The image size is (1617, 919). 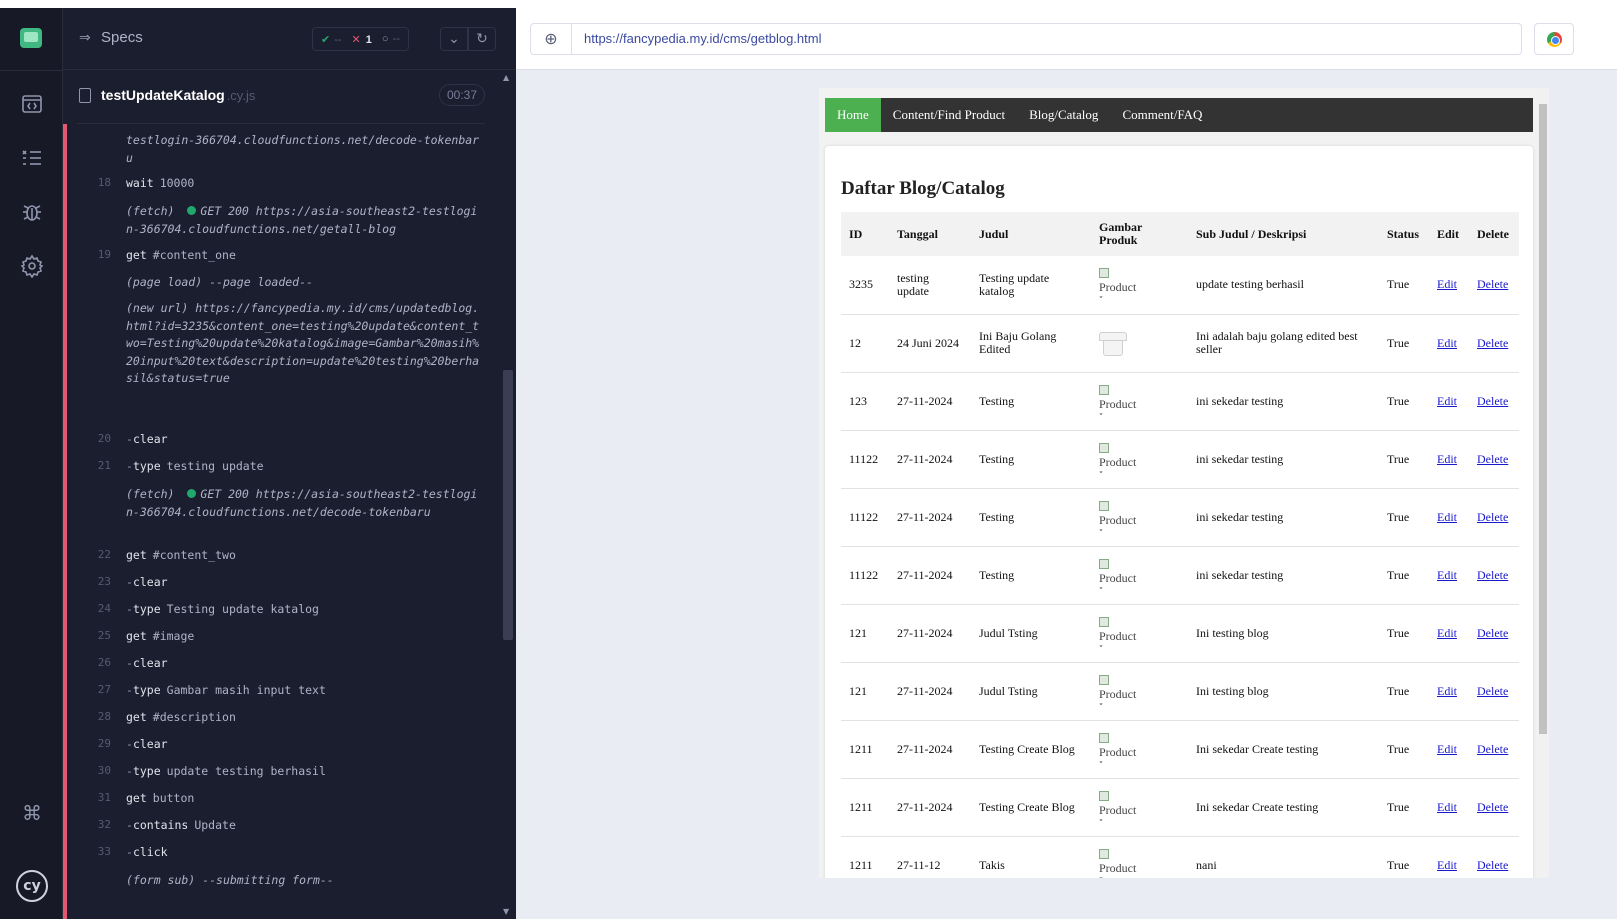 What do you see at coordinates (508, 505) in the screenshot?
I see `scrollbar-thumb` at bounding box center [508, 505].